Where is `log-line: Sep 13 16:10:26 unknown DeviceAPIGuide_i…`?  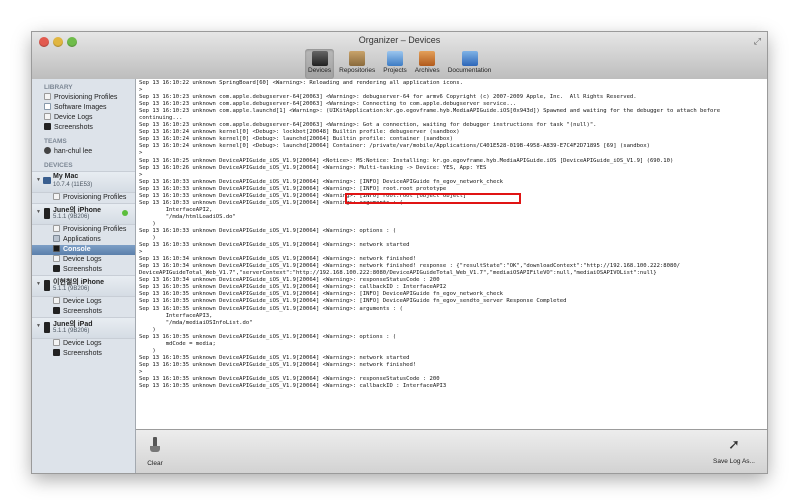 log-line: Sep 13 16:10:26 unknown DeviceAPIGuide_i… is located at coordinates (313, 167).